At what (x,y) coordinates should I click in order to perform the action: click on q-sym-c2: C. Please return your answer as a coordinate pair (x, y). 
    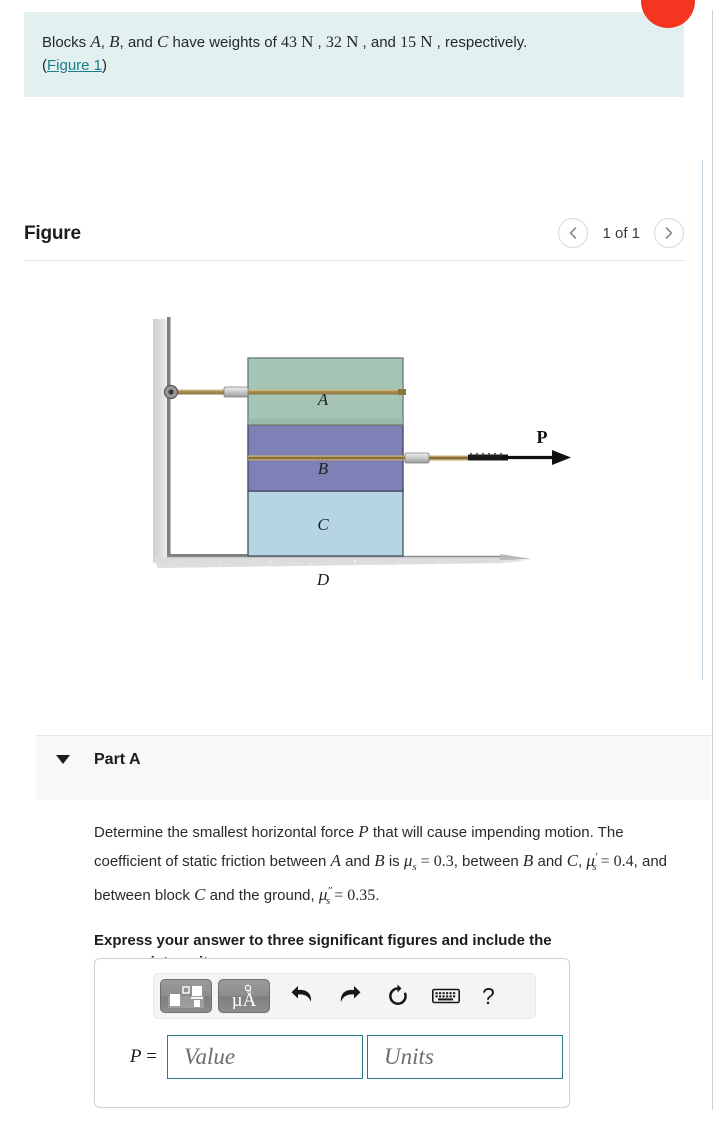
    Looking at the image, I should click on (200, 894).